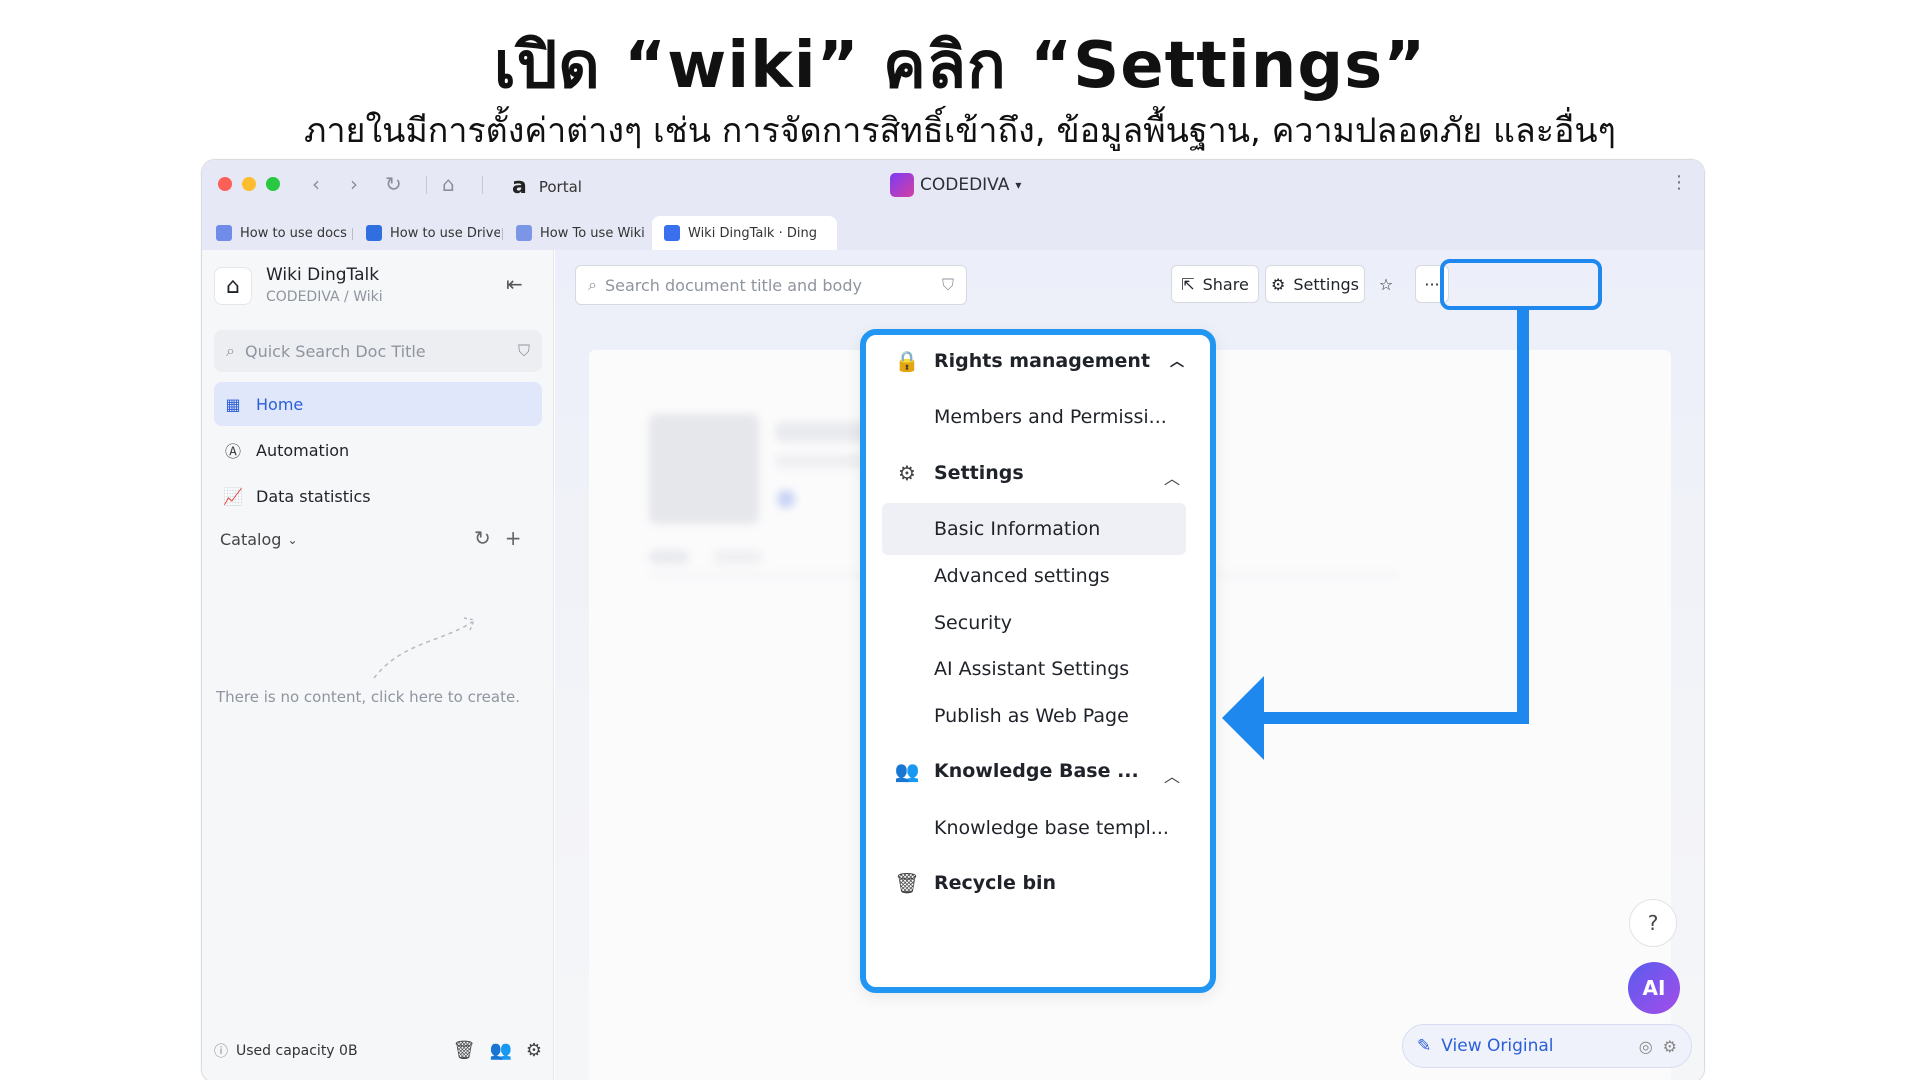 This screenshot has width=1920, height=1080. What do you see at coordinates (280, 404) in the screenshot?
I see `sidebar-item-label: Home` at bounding box center [280, 404].